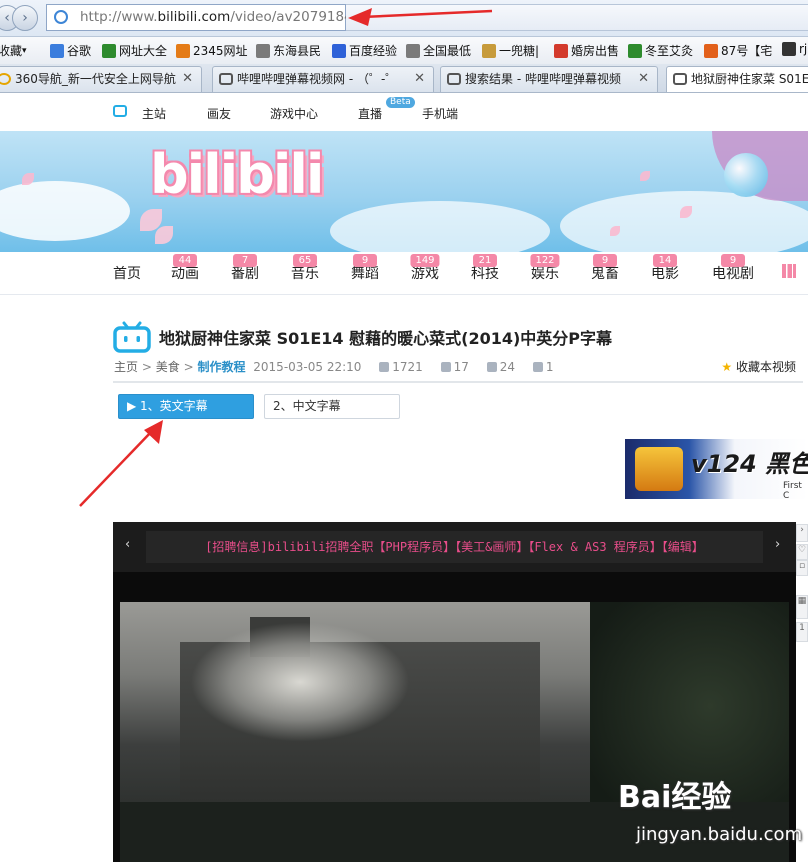  I want to click on bubble-decoration, so click(746, 175).